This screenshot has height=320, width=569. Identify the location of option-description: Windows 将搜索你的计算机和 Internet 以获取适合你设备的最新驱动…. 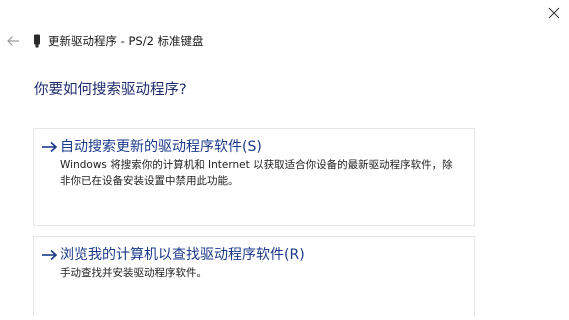
(256, 173).